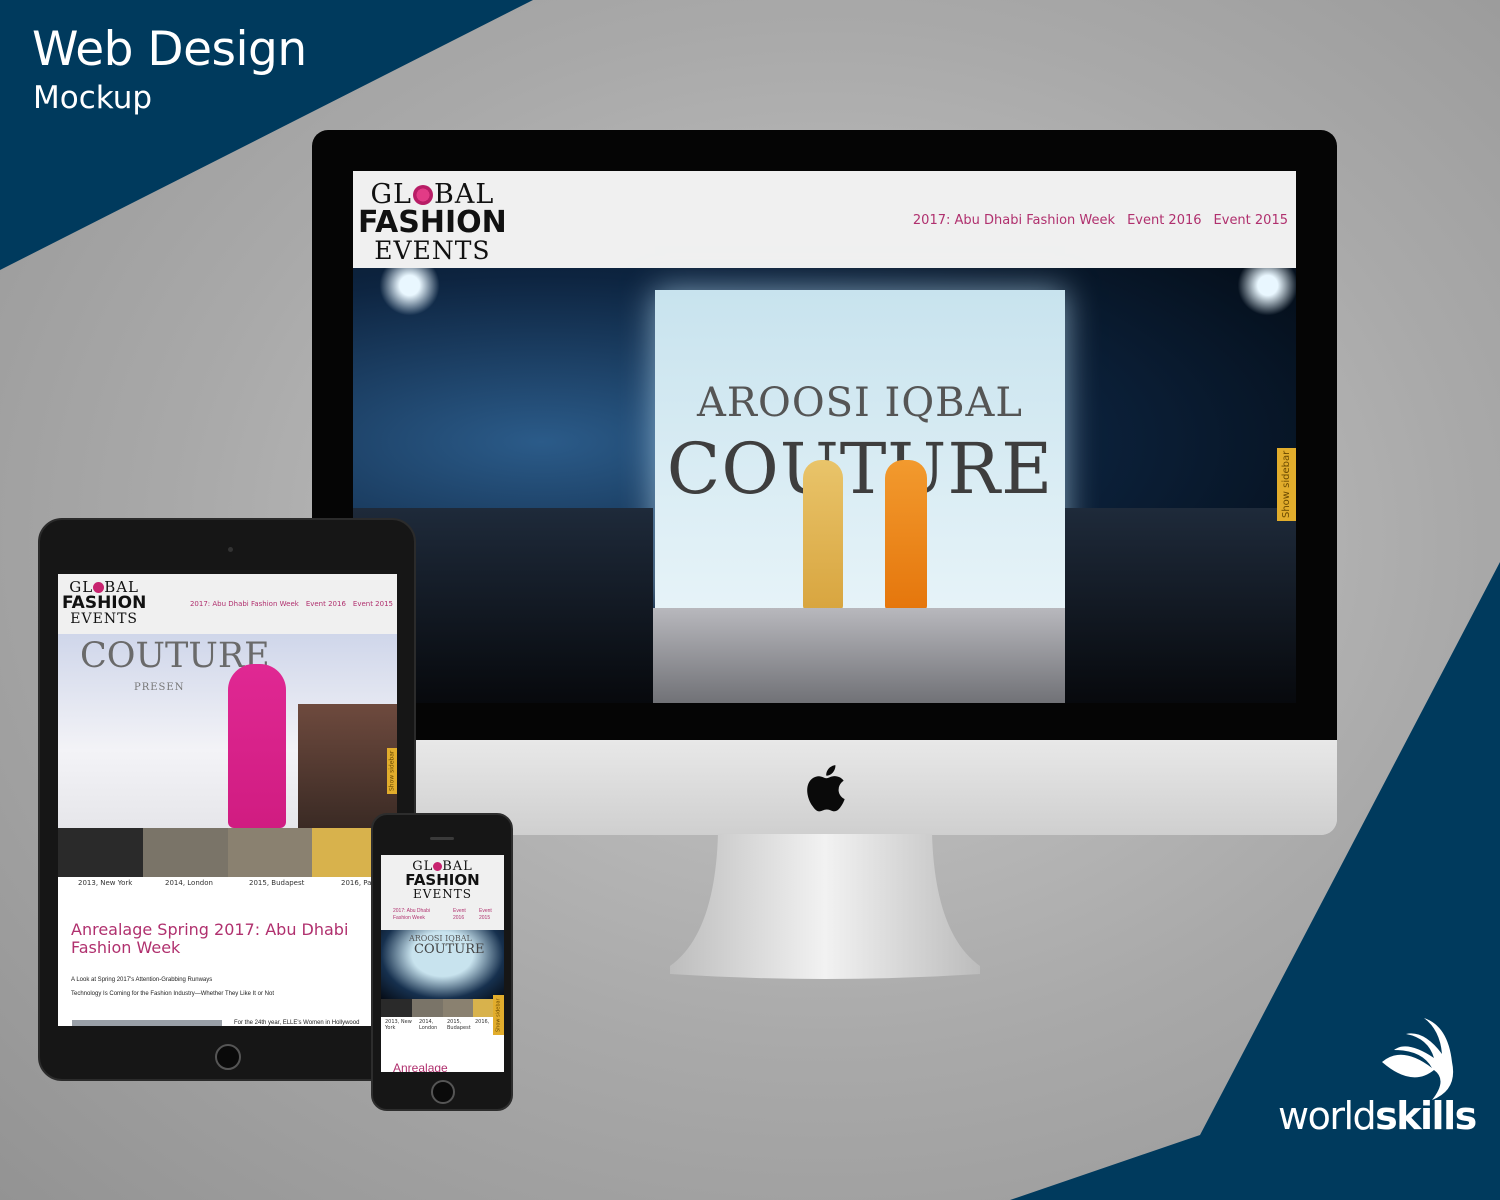 This screenshot has height=1200, width=1500. I want to click on worldskills-wordmark: worldskills, so click(1377, 1116).